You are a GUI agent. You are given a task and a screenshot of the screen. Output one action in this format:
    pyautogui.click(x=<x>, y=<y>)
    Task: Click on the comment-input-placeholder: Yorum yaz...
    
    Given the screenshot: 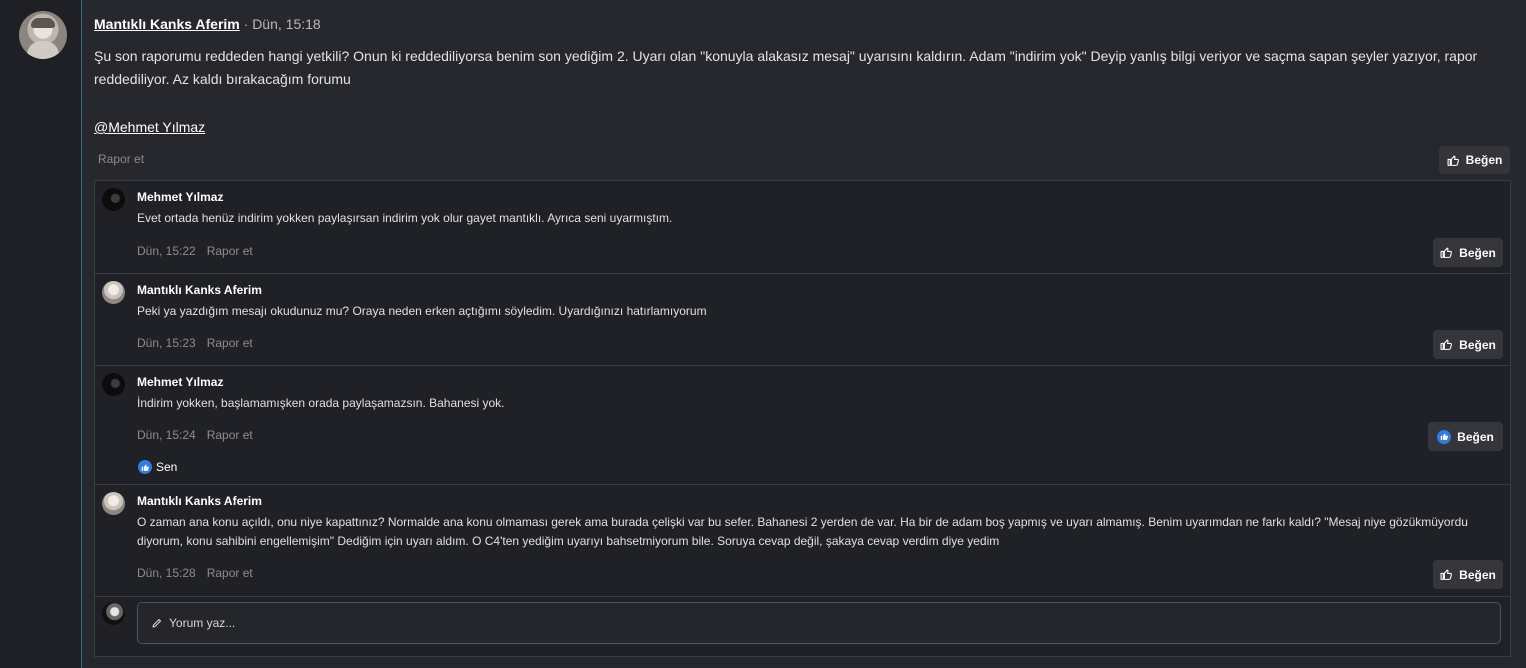 What is the action you would take?
    pyautogui.click(x=202, y=623)
    